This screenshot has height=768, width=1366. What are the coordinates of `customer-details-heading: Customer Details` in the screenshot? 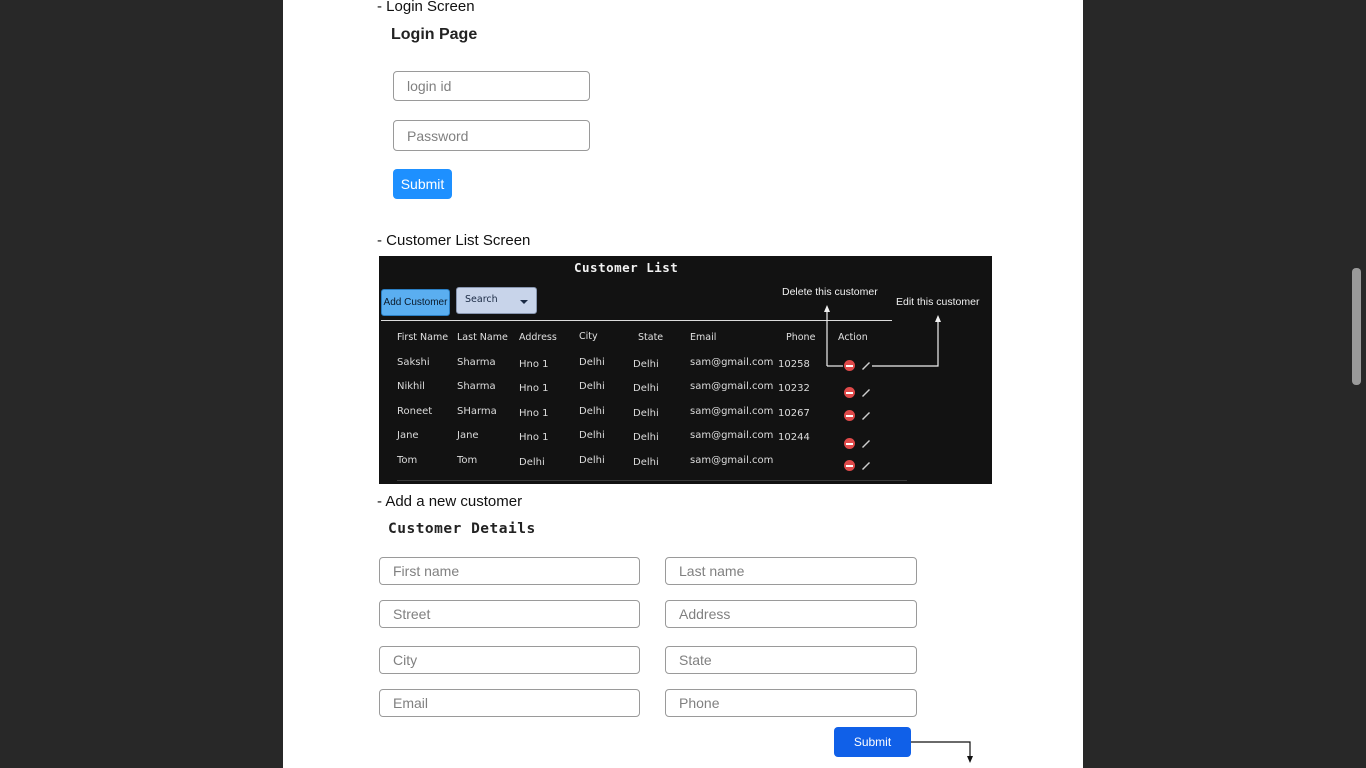 It's located at (462, 529).